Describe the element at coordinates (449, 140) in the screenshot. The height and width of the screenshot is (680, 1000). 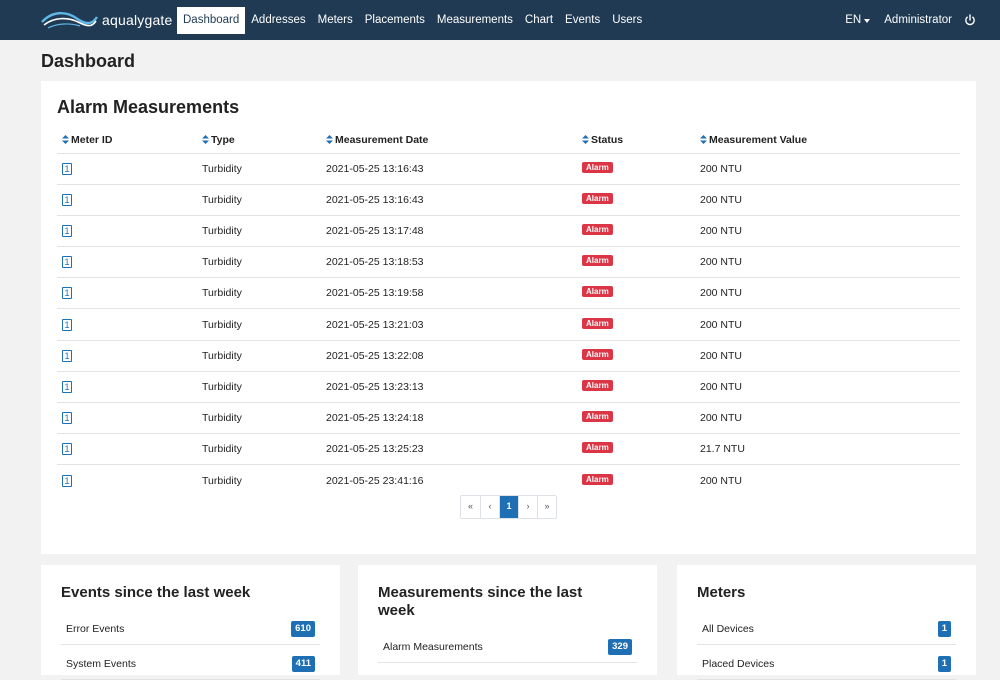
I see `col-measurement-date: Measurement Date` at that location.